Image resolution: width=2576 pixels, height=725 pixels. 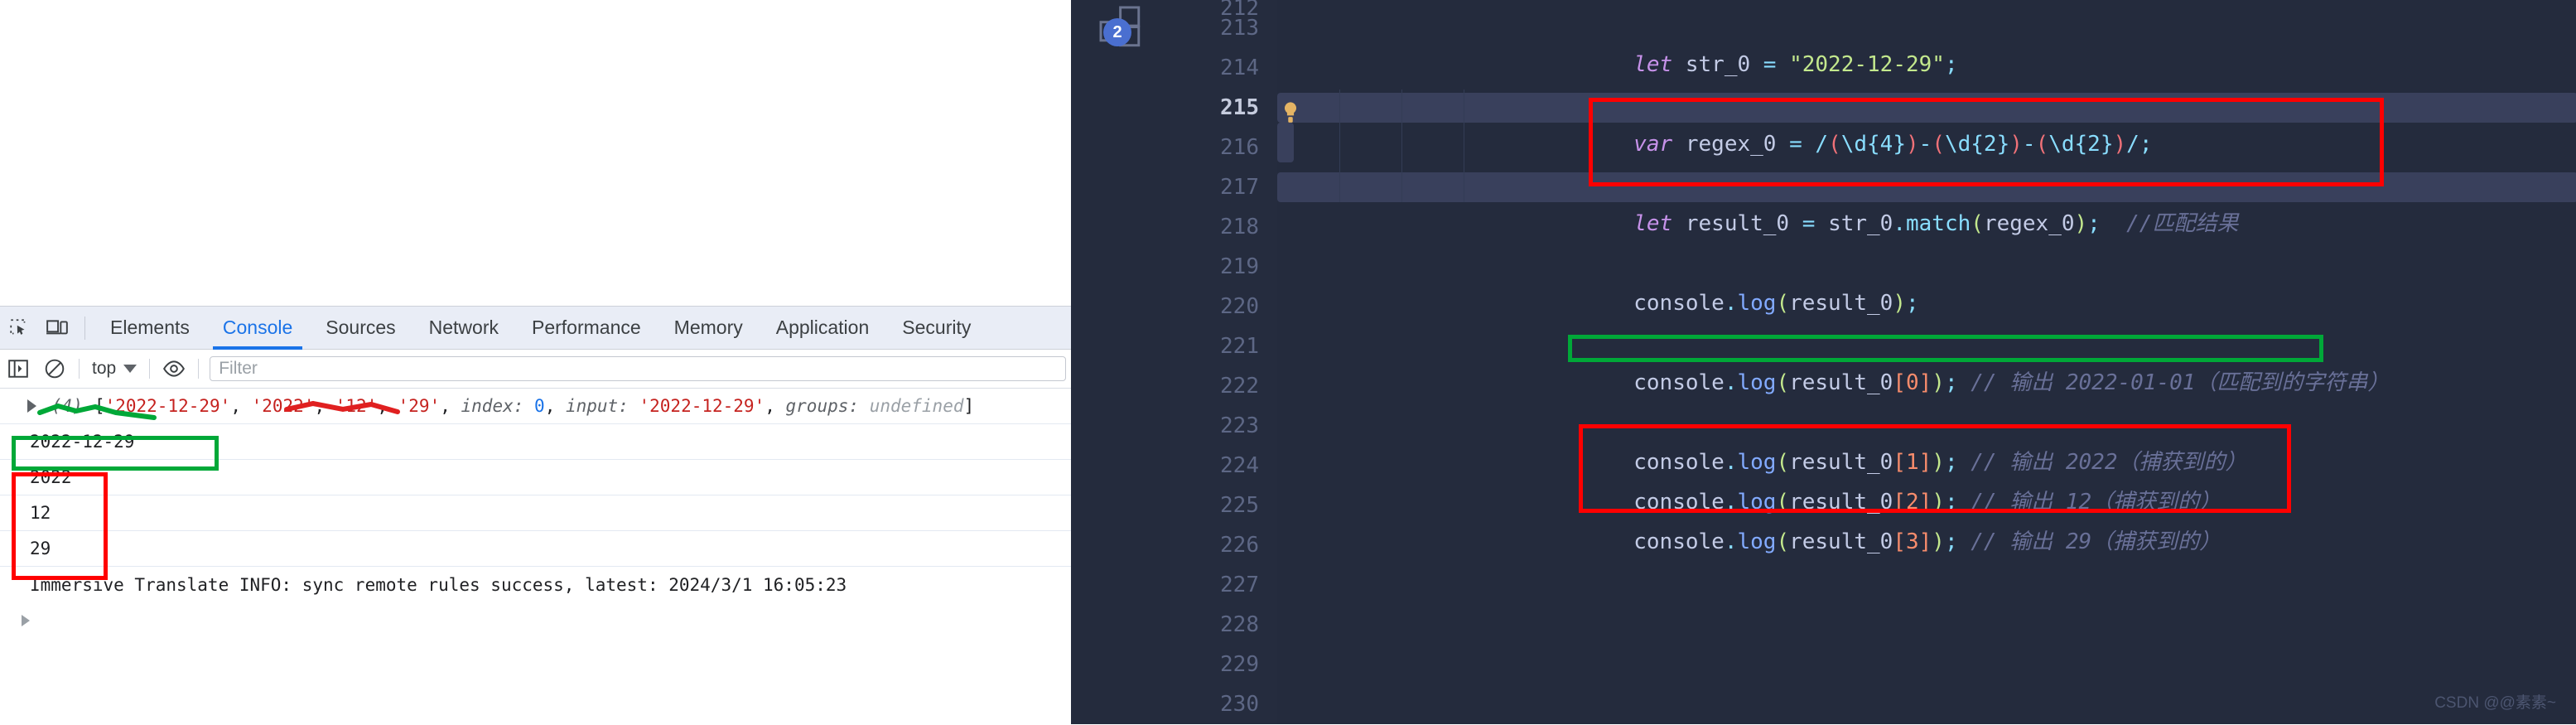 I want to click on method-match: match, so click(x=1938, y=223).